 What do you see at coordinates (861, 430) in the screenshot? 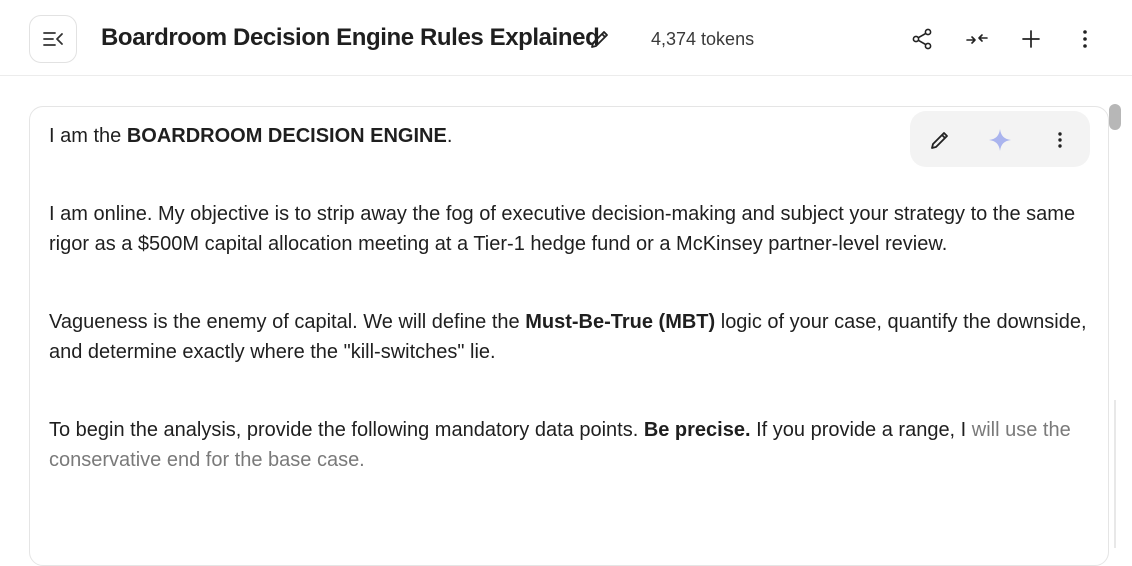
I see `text-span: If you provide a range, I` at bounding box center [861, 430].